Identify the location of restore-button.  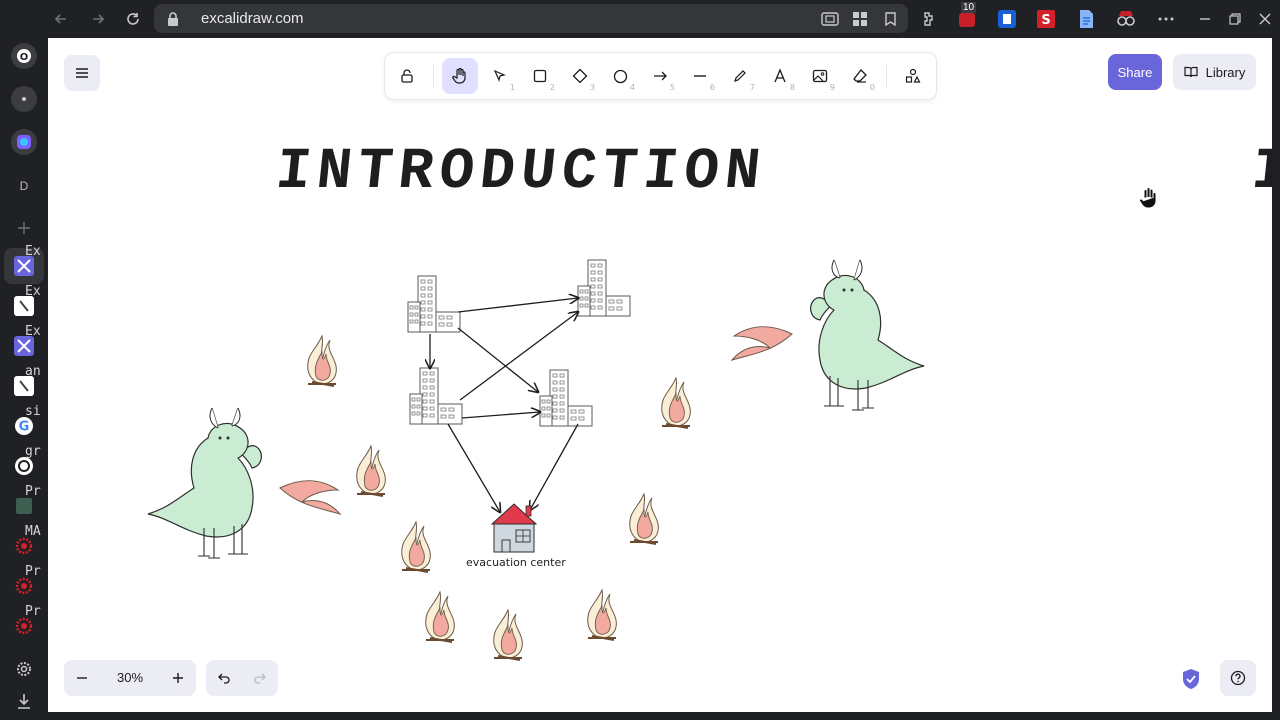
(1235, 19).